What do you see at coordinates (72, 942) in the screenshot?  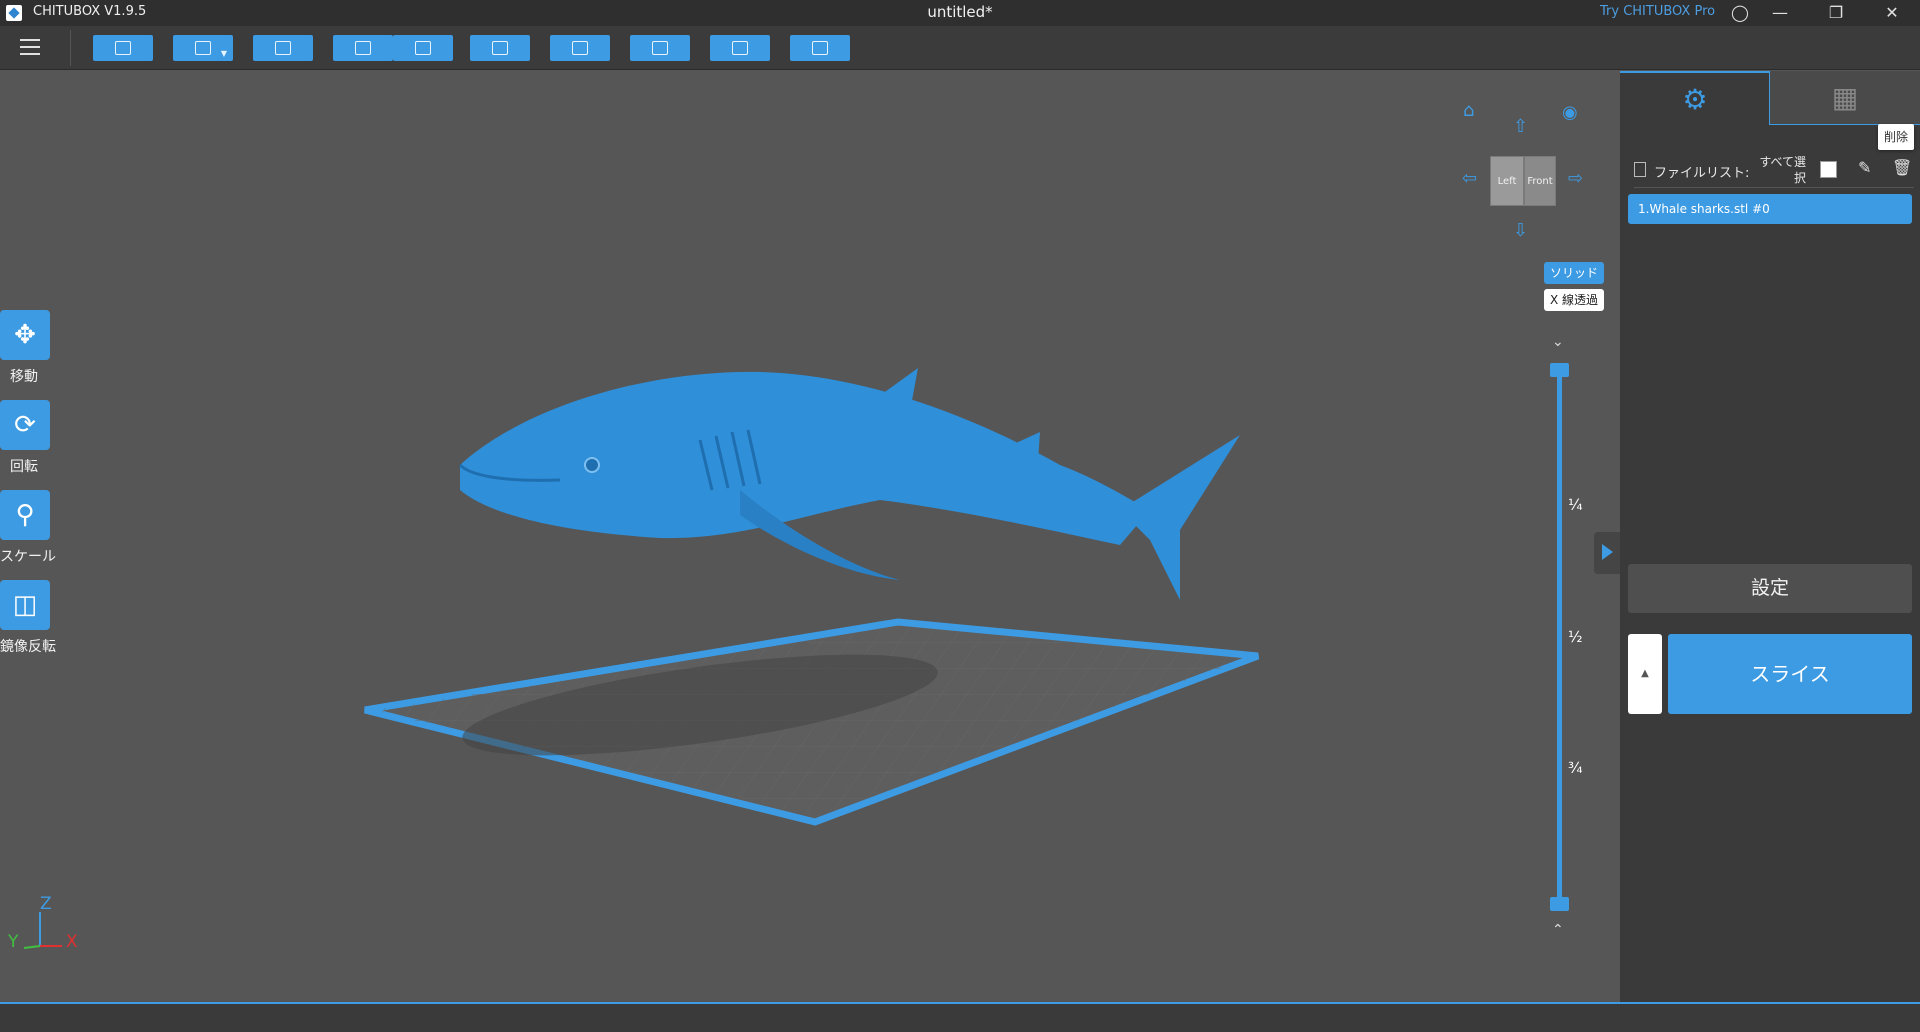 I see `axis-x-label: X` at bounding box center [72, 942].